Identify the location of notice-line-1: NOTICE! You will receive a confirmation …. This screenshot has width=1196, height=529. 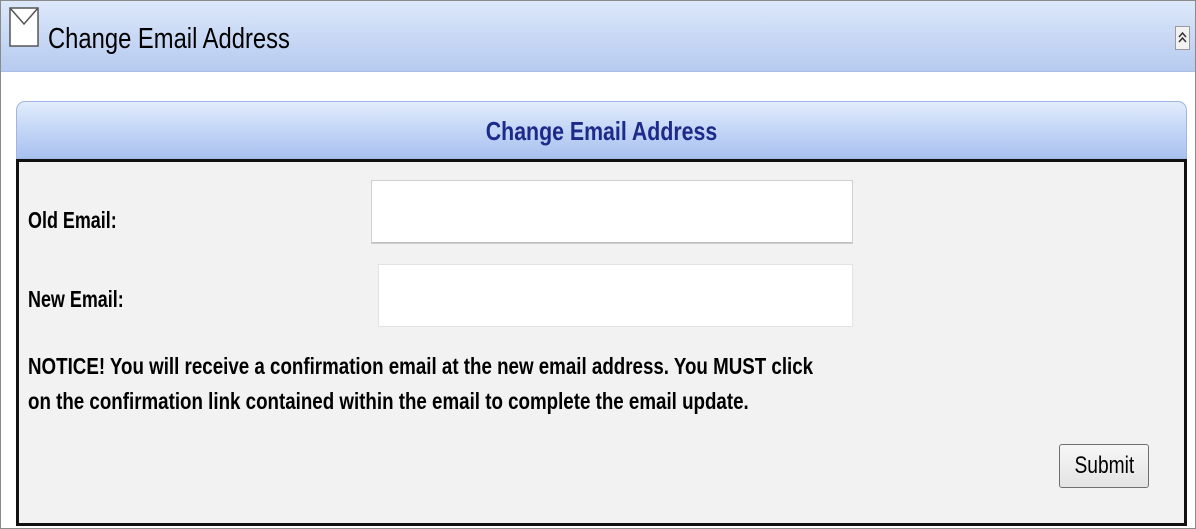
(421, 366).